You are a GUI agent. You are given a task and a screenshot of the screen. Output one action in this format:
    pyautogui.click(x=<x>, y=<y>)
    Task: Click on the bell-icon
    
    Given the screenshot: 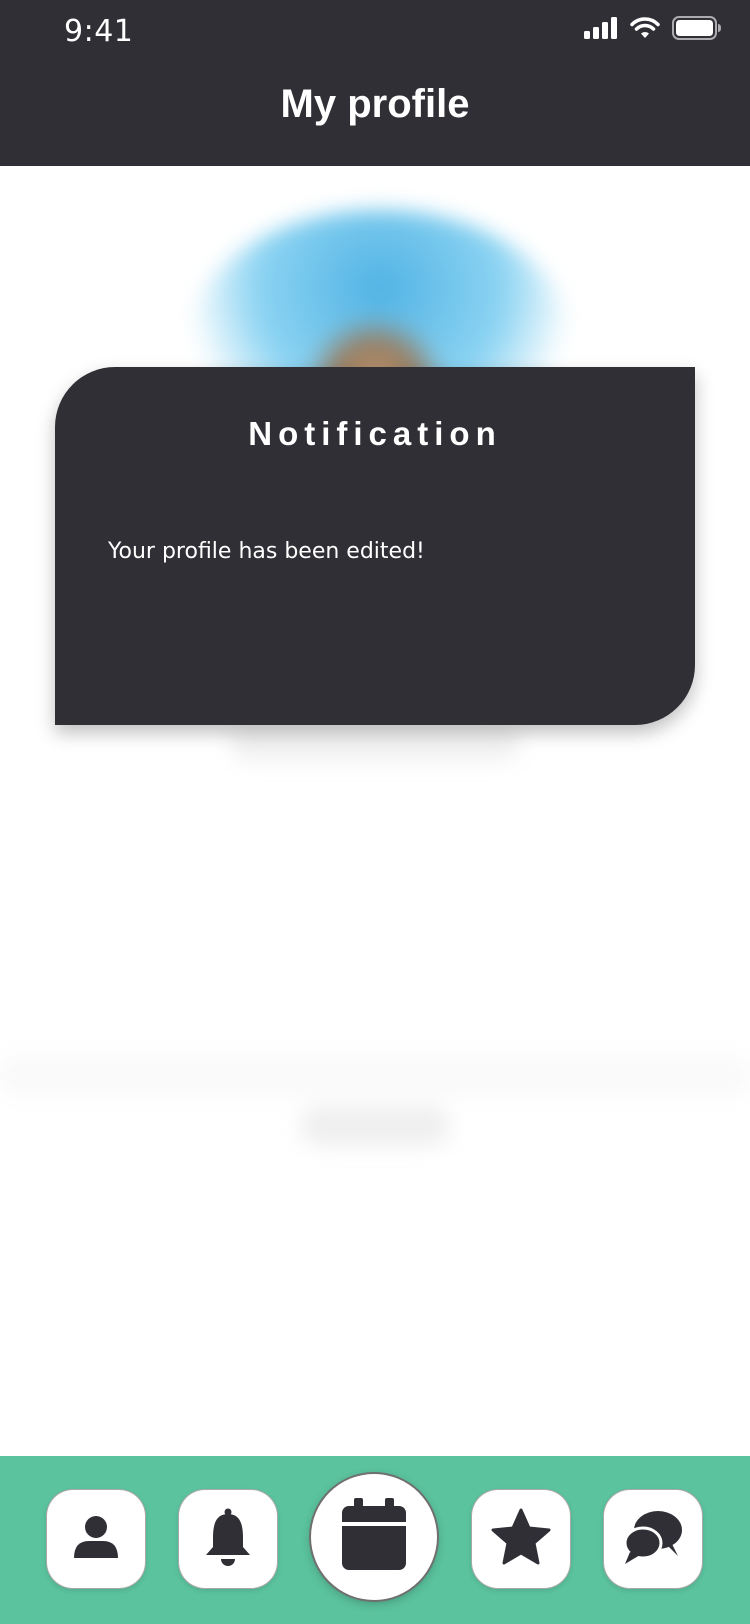 What is the action you would take?
    pyautogui.click(x=228, y=1539)
    